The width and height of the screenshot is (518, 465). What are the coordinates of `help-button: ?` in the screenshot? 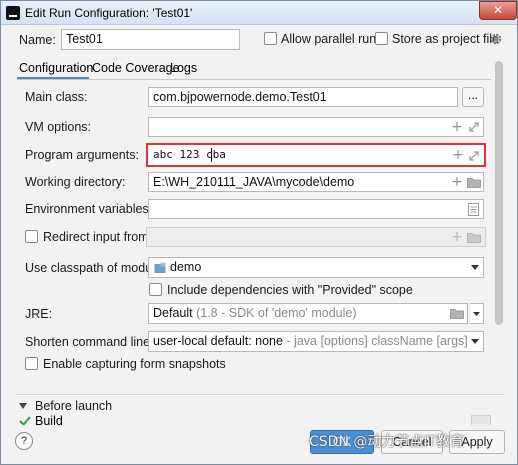 It's located at (24, 441).